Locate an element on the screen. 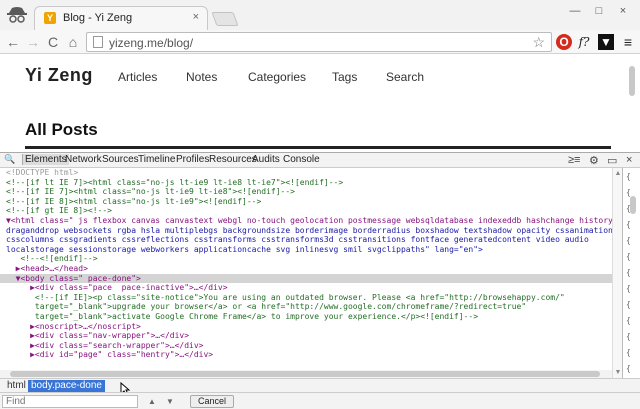 Image resolution: width=640 pixels, height=409 pixels. nav-link-categories: Categories is located at coordinates (277, 77).